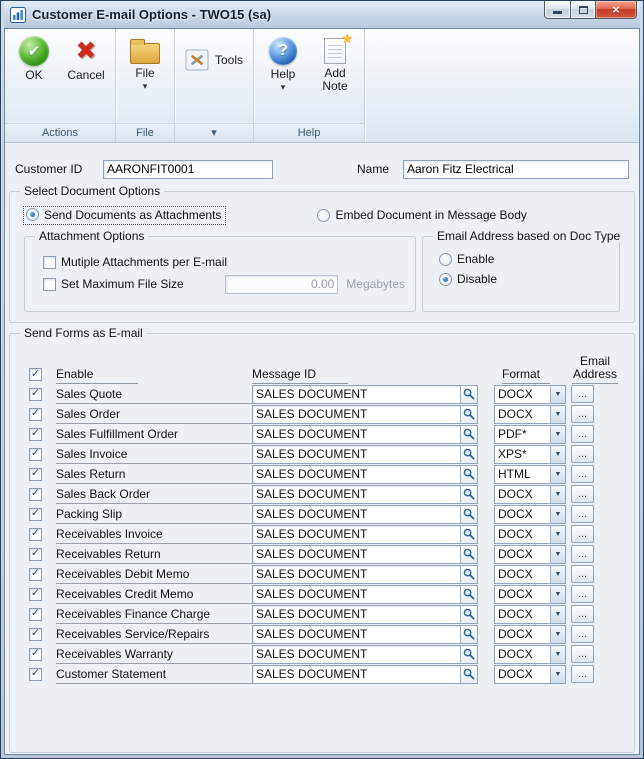 This screenshot has height=759, width=644. Describe the element at coordinates (530, 454) in the screenshot. I see `format-dropdown: XPS* ▼` at that location.